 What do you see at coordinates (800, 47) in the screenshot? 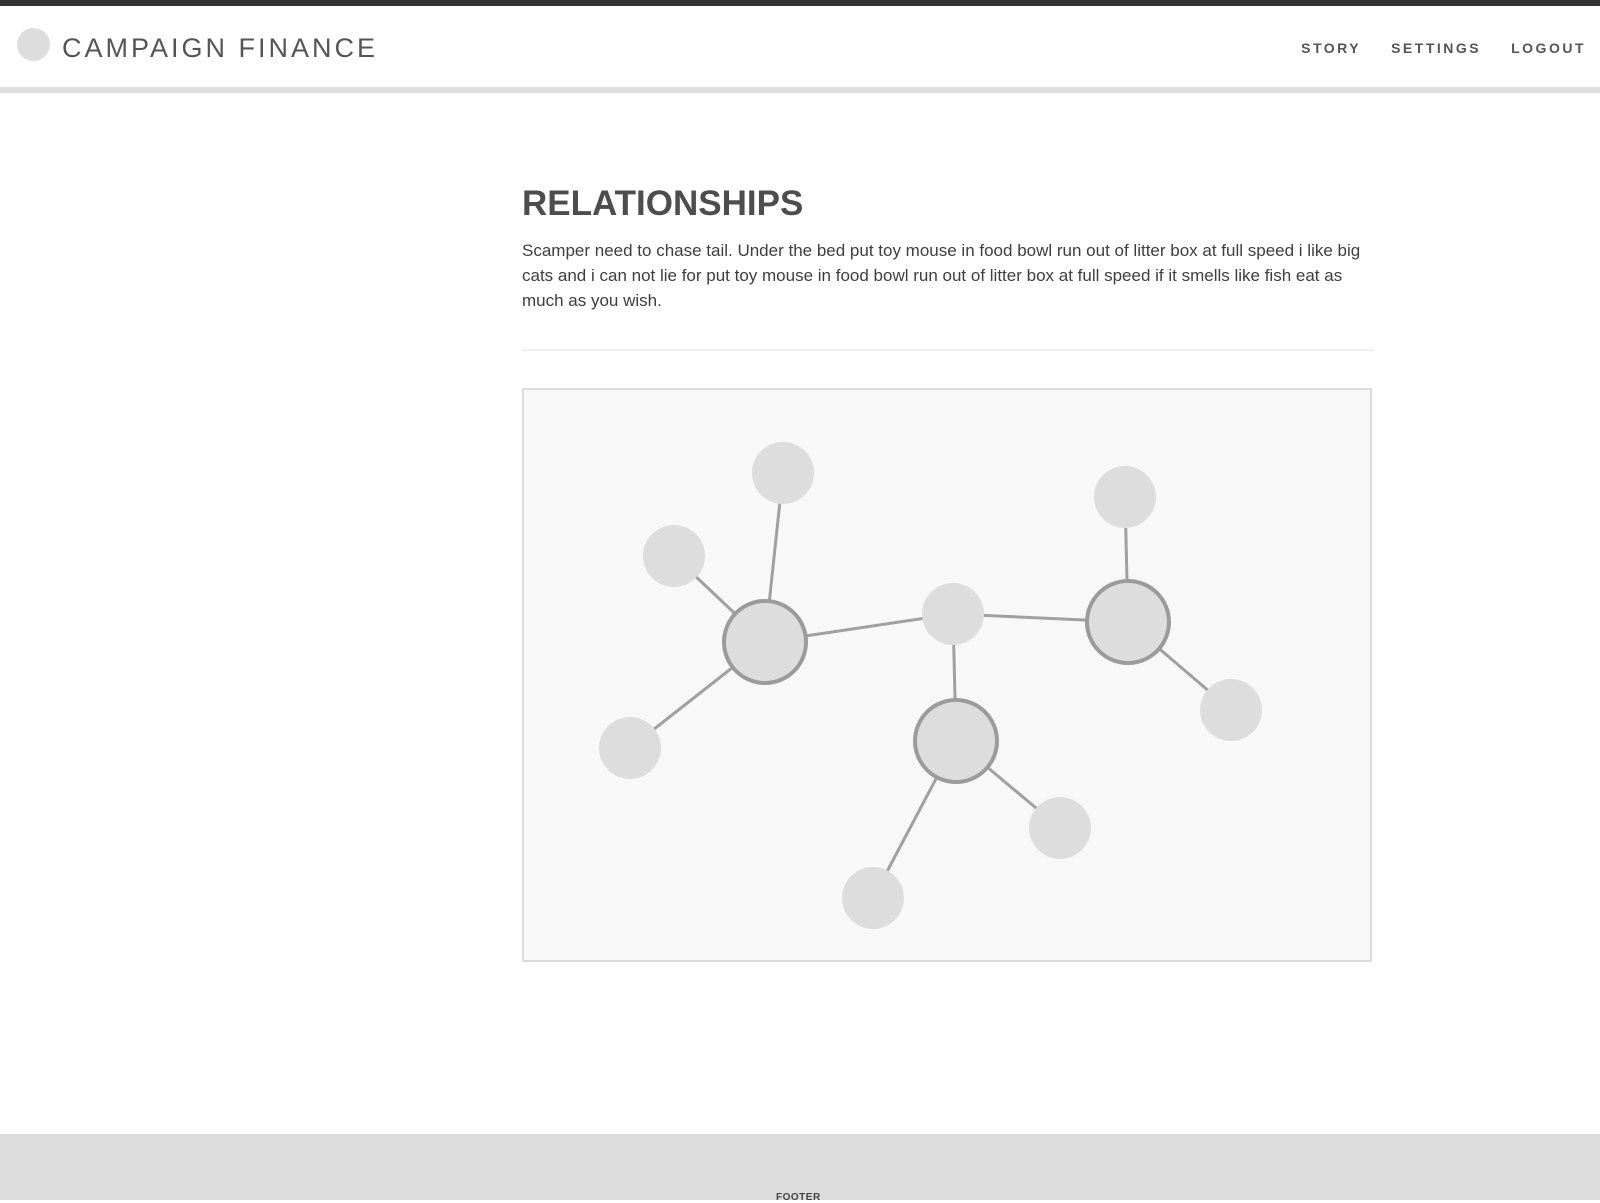
I see `app-header: CAMPAIGN FINANCE STORY SETTINGS LOGOUT` at bounding box center [800, 47].